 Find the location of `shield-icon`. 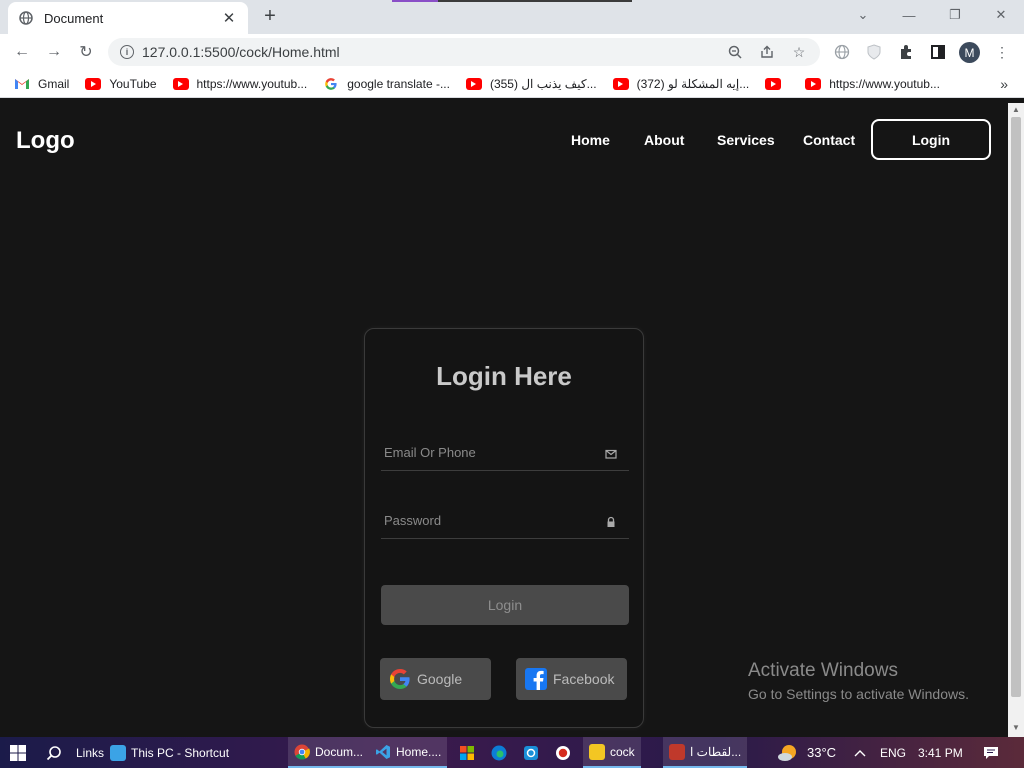

shield-icon is located at coordinates (874, 52).